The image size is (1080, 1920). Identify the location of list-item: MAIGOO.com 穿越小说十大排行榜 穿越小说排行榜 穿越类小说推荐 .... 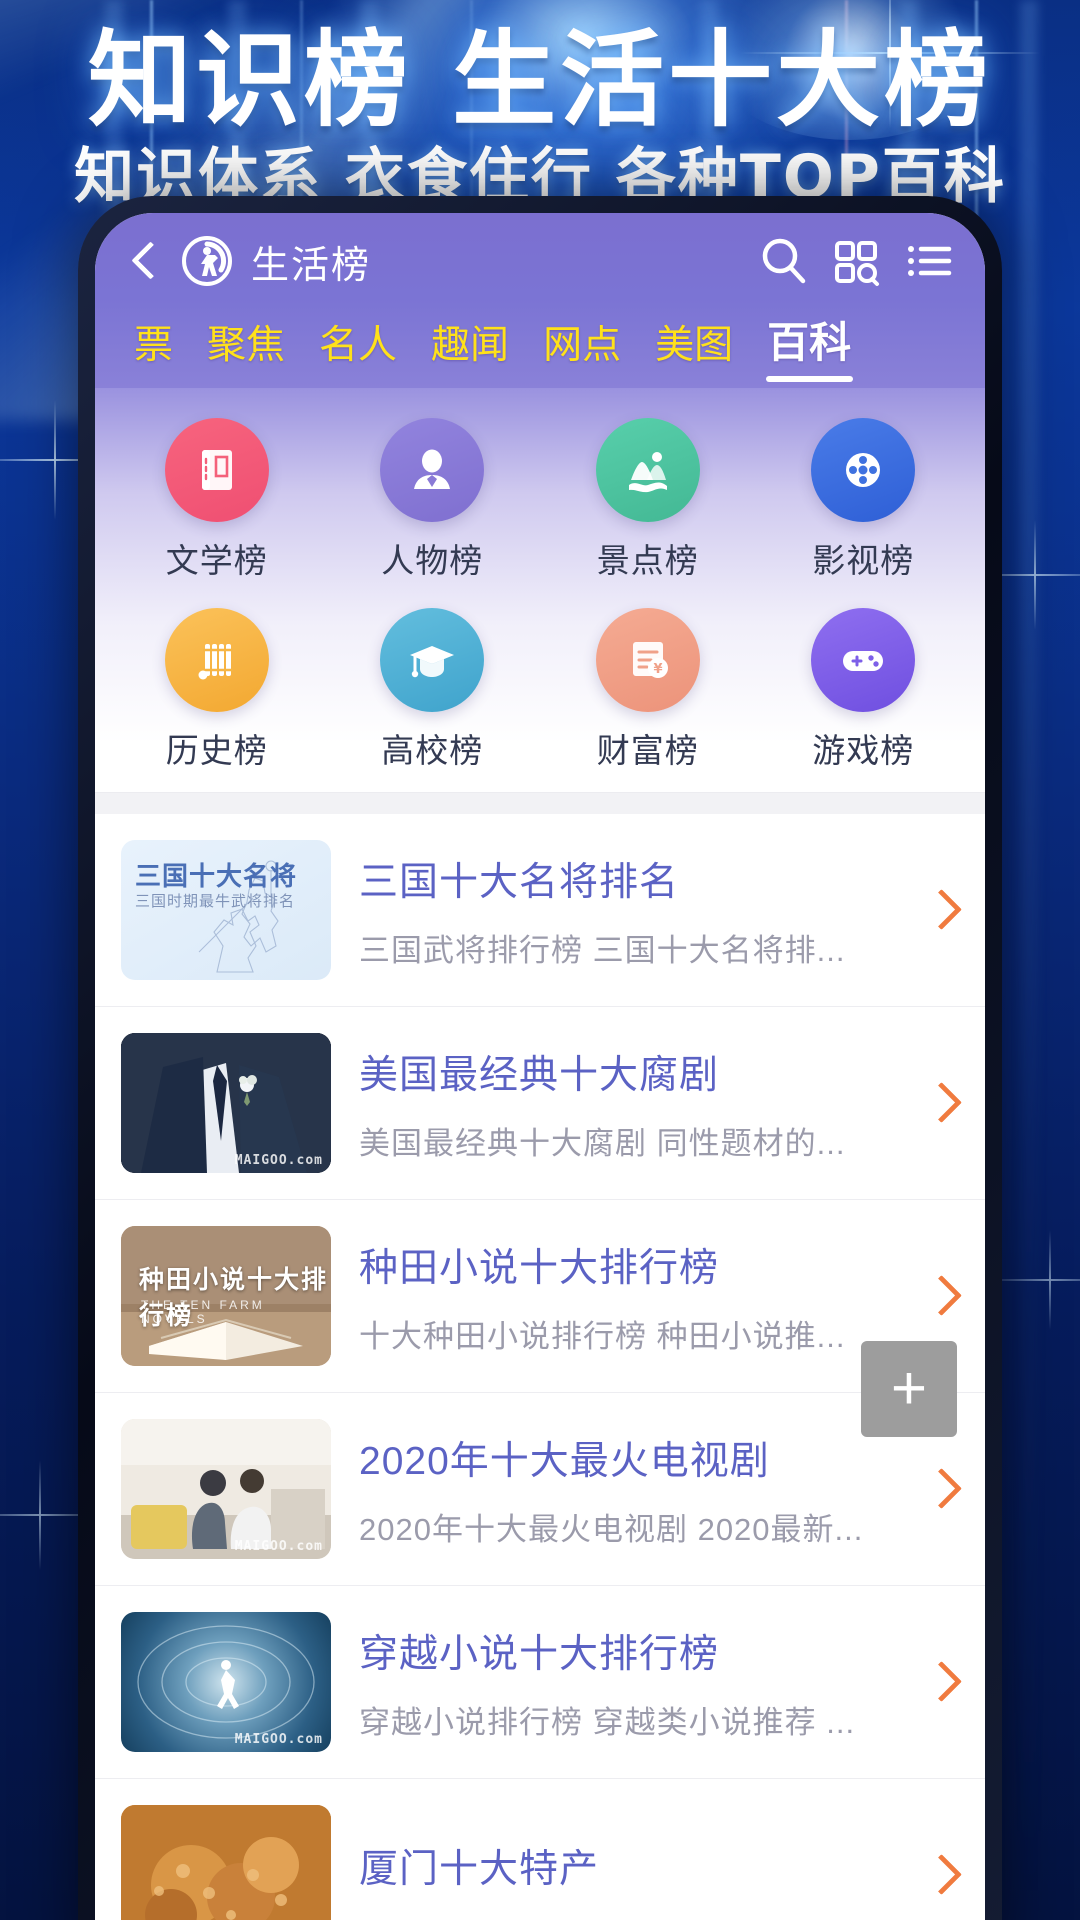
(540, 1682).